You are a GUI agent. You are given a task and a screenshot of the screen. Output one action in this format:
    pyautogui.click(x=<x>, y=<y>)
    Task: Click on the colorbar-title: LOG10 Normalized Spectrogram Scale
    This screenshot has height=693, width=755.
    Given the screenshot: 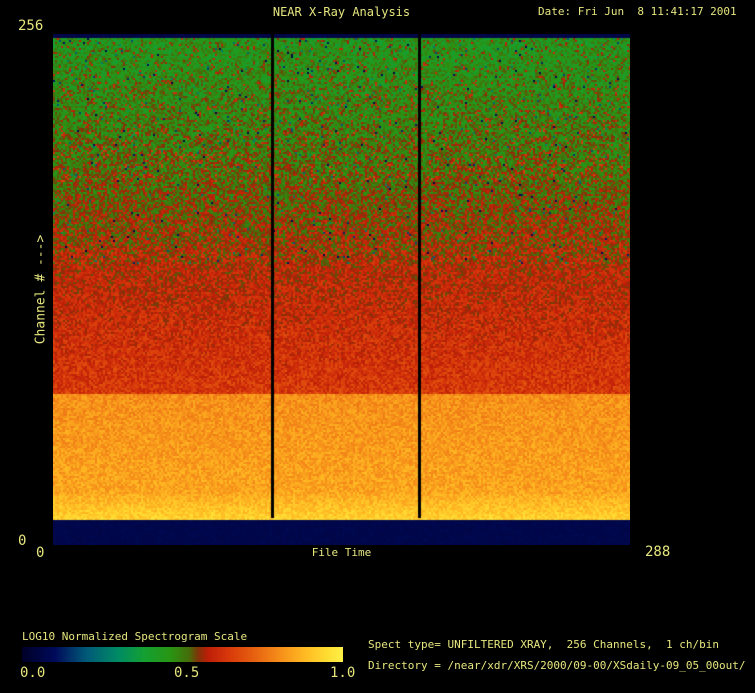 What is the action you would take?
    pyautogui.click(x=135, y=636)
    